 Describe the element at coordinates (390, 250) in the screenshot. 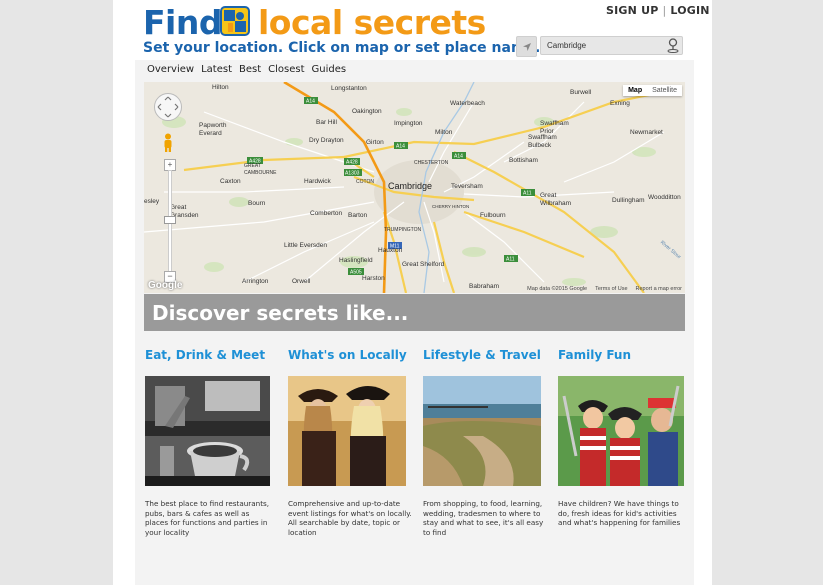

I see `place-hauxton: Hauxton` at that location.